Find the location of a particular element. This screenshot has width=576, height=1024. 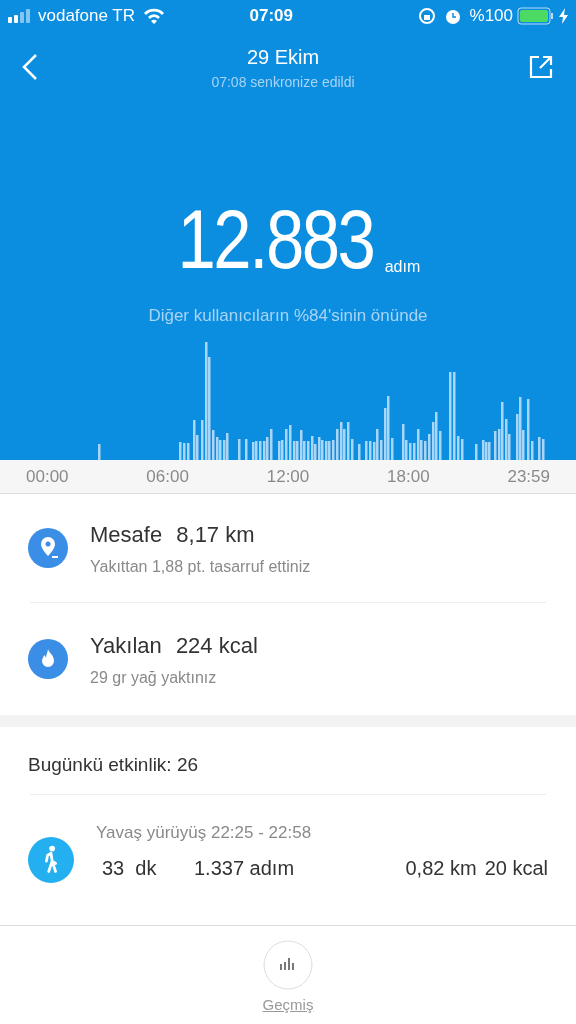

axis-label: 23:59 is located at coordinates (528, 476).